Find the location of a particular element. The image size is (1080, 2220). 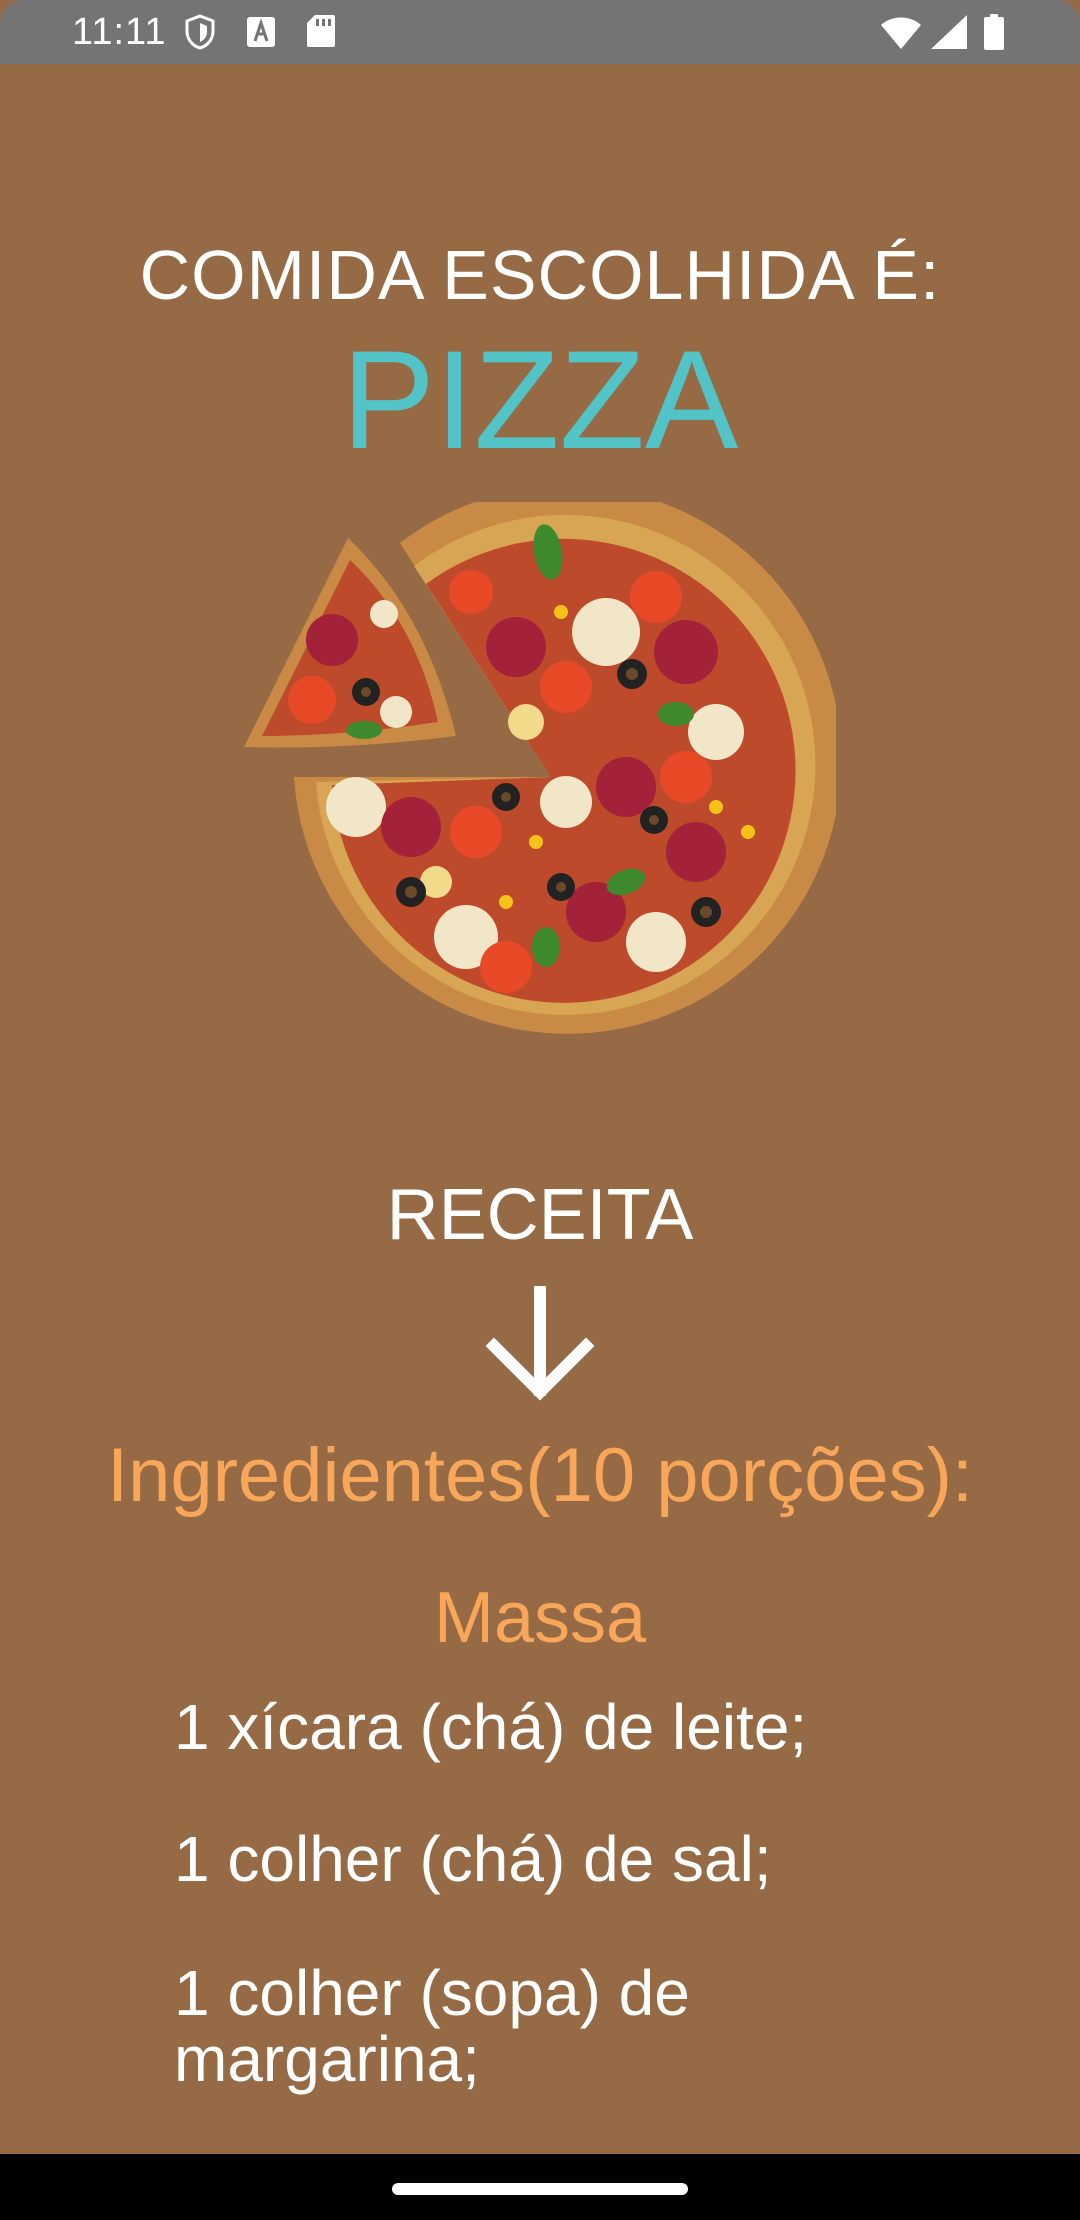

shield-icon is located at coordinates (200, 32).